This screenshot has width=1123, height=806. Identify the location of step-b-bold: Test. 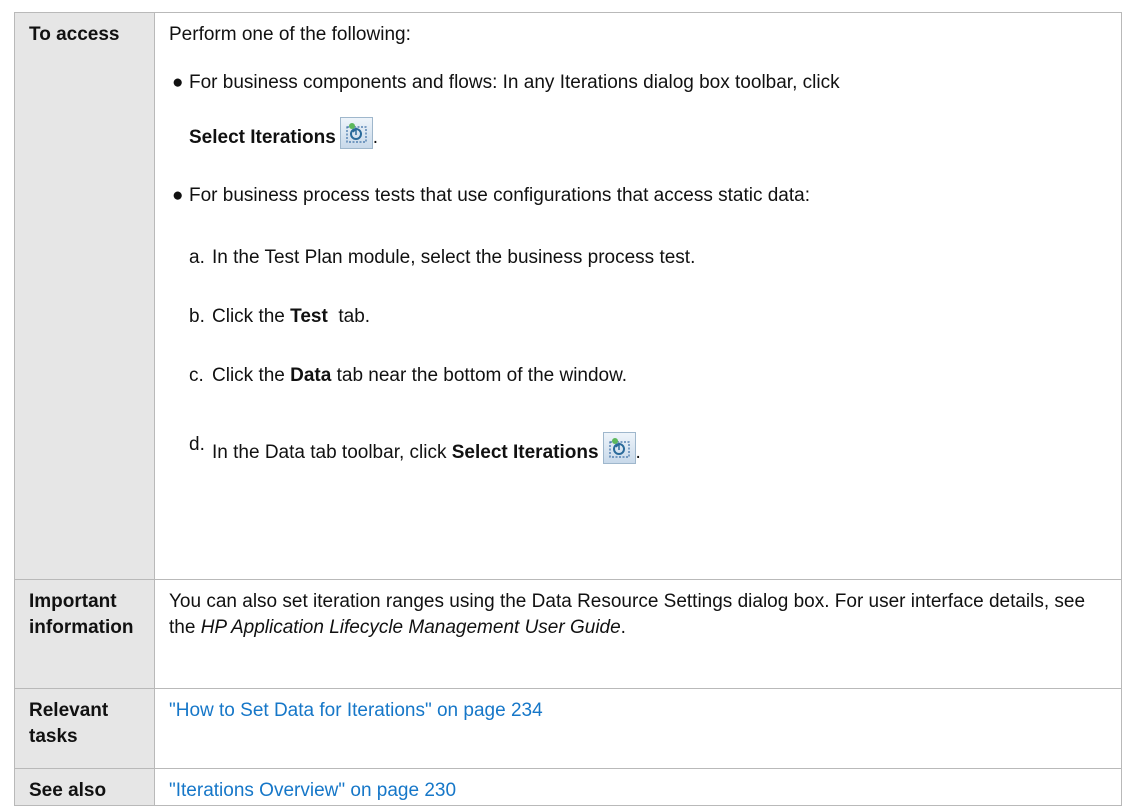
(309, 316).